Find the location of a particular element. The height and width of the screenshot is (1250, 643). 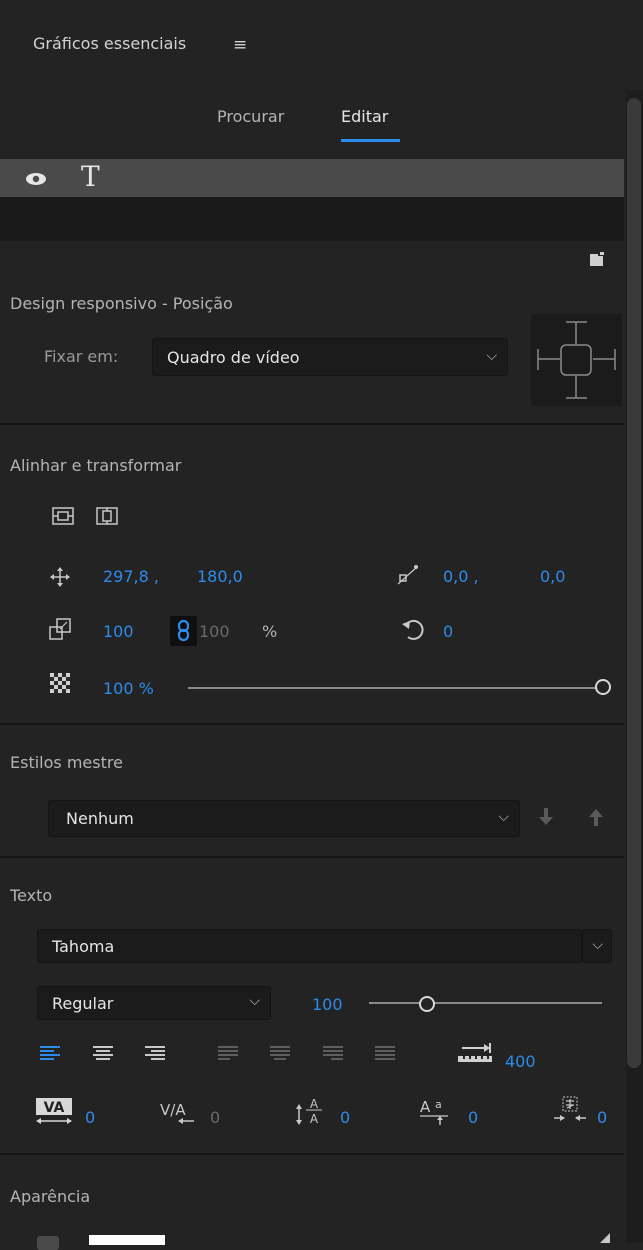

font-size-value: 100 is located at coordinates (327, 1004).